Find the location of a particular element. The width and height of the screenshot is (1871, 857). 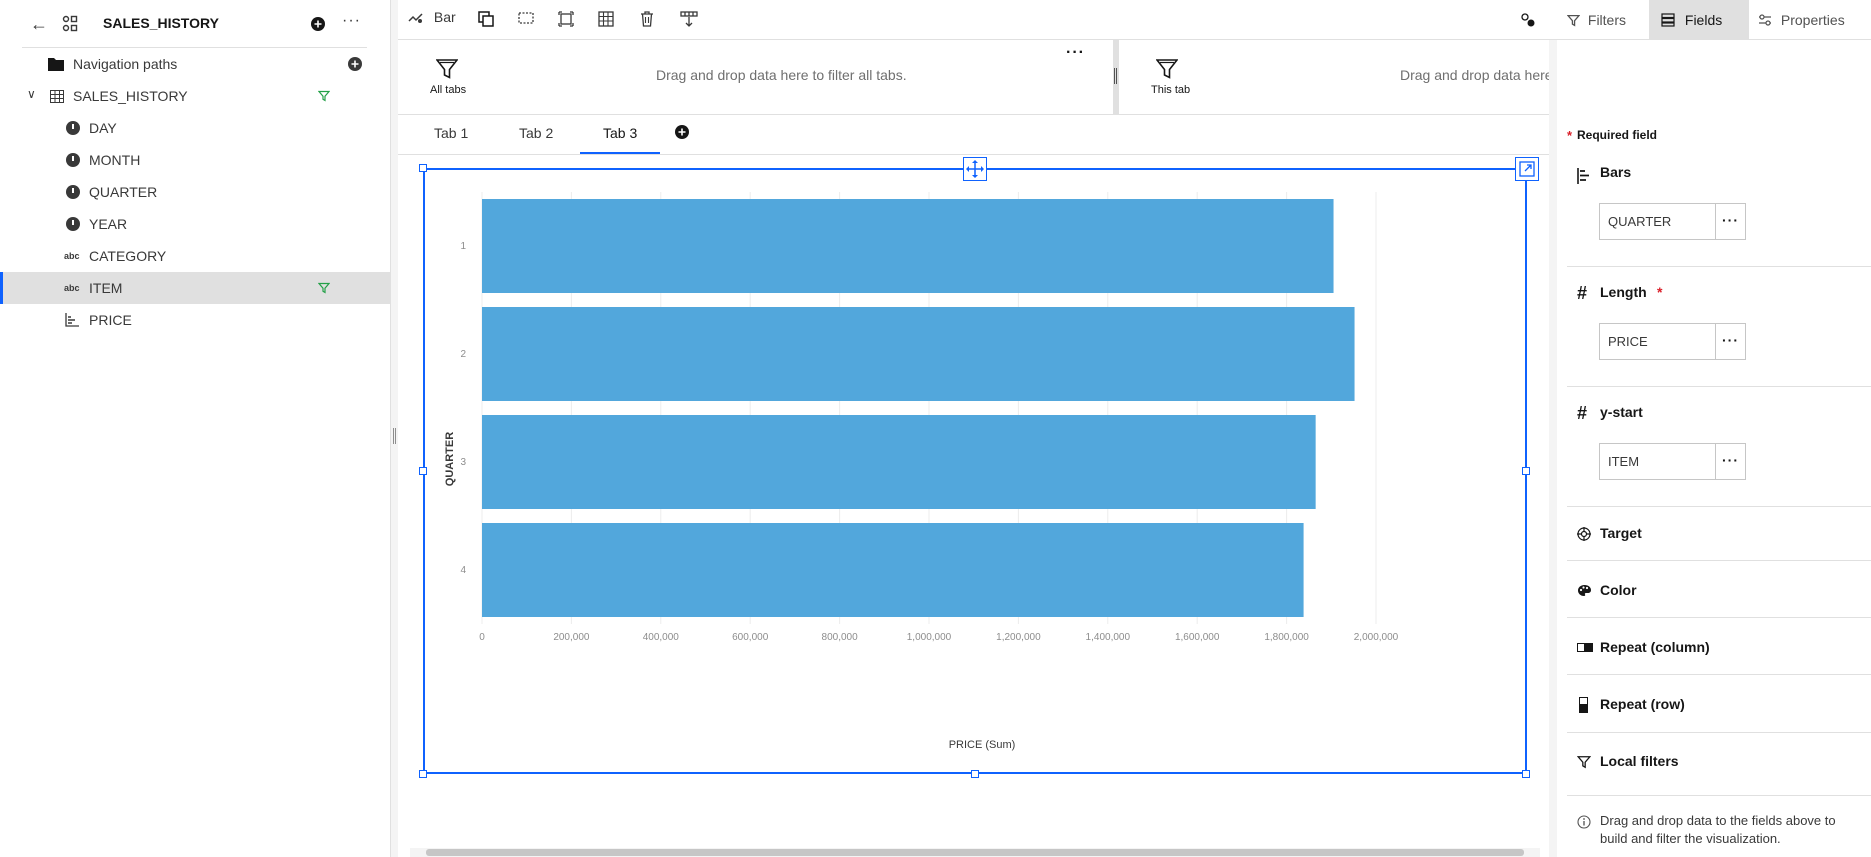

tree-item-label: SALES_HISTORY is located at coordinates (130, 96).